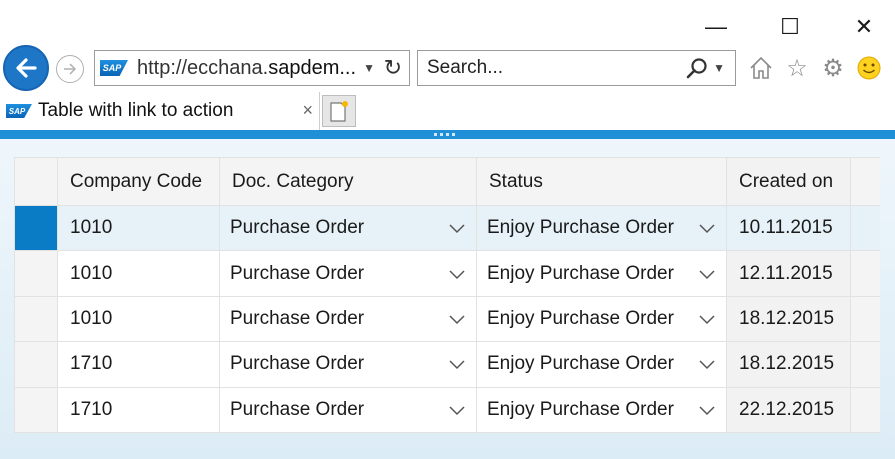 This screenshot has height=459, width=895. What do you see at coordinates (114, 68) in the screenshot?
I see `sap-favicon: SAP` at bounding box center [114, 68].